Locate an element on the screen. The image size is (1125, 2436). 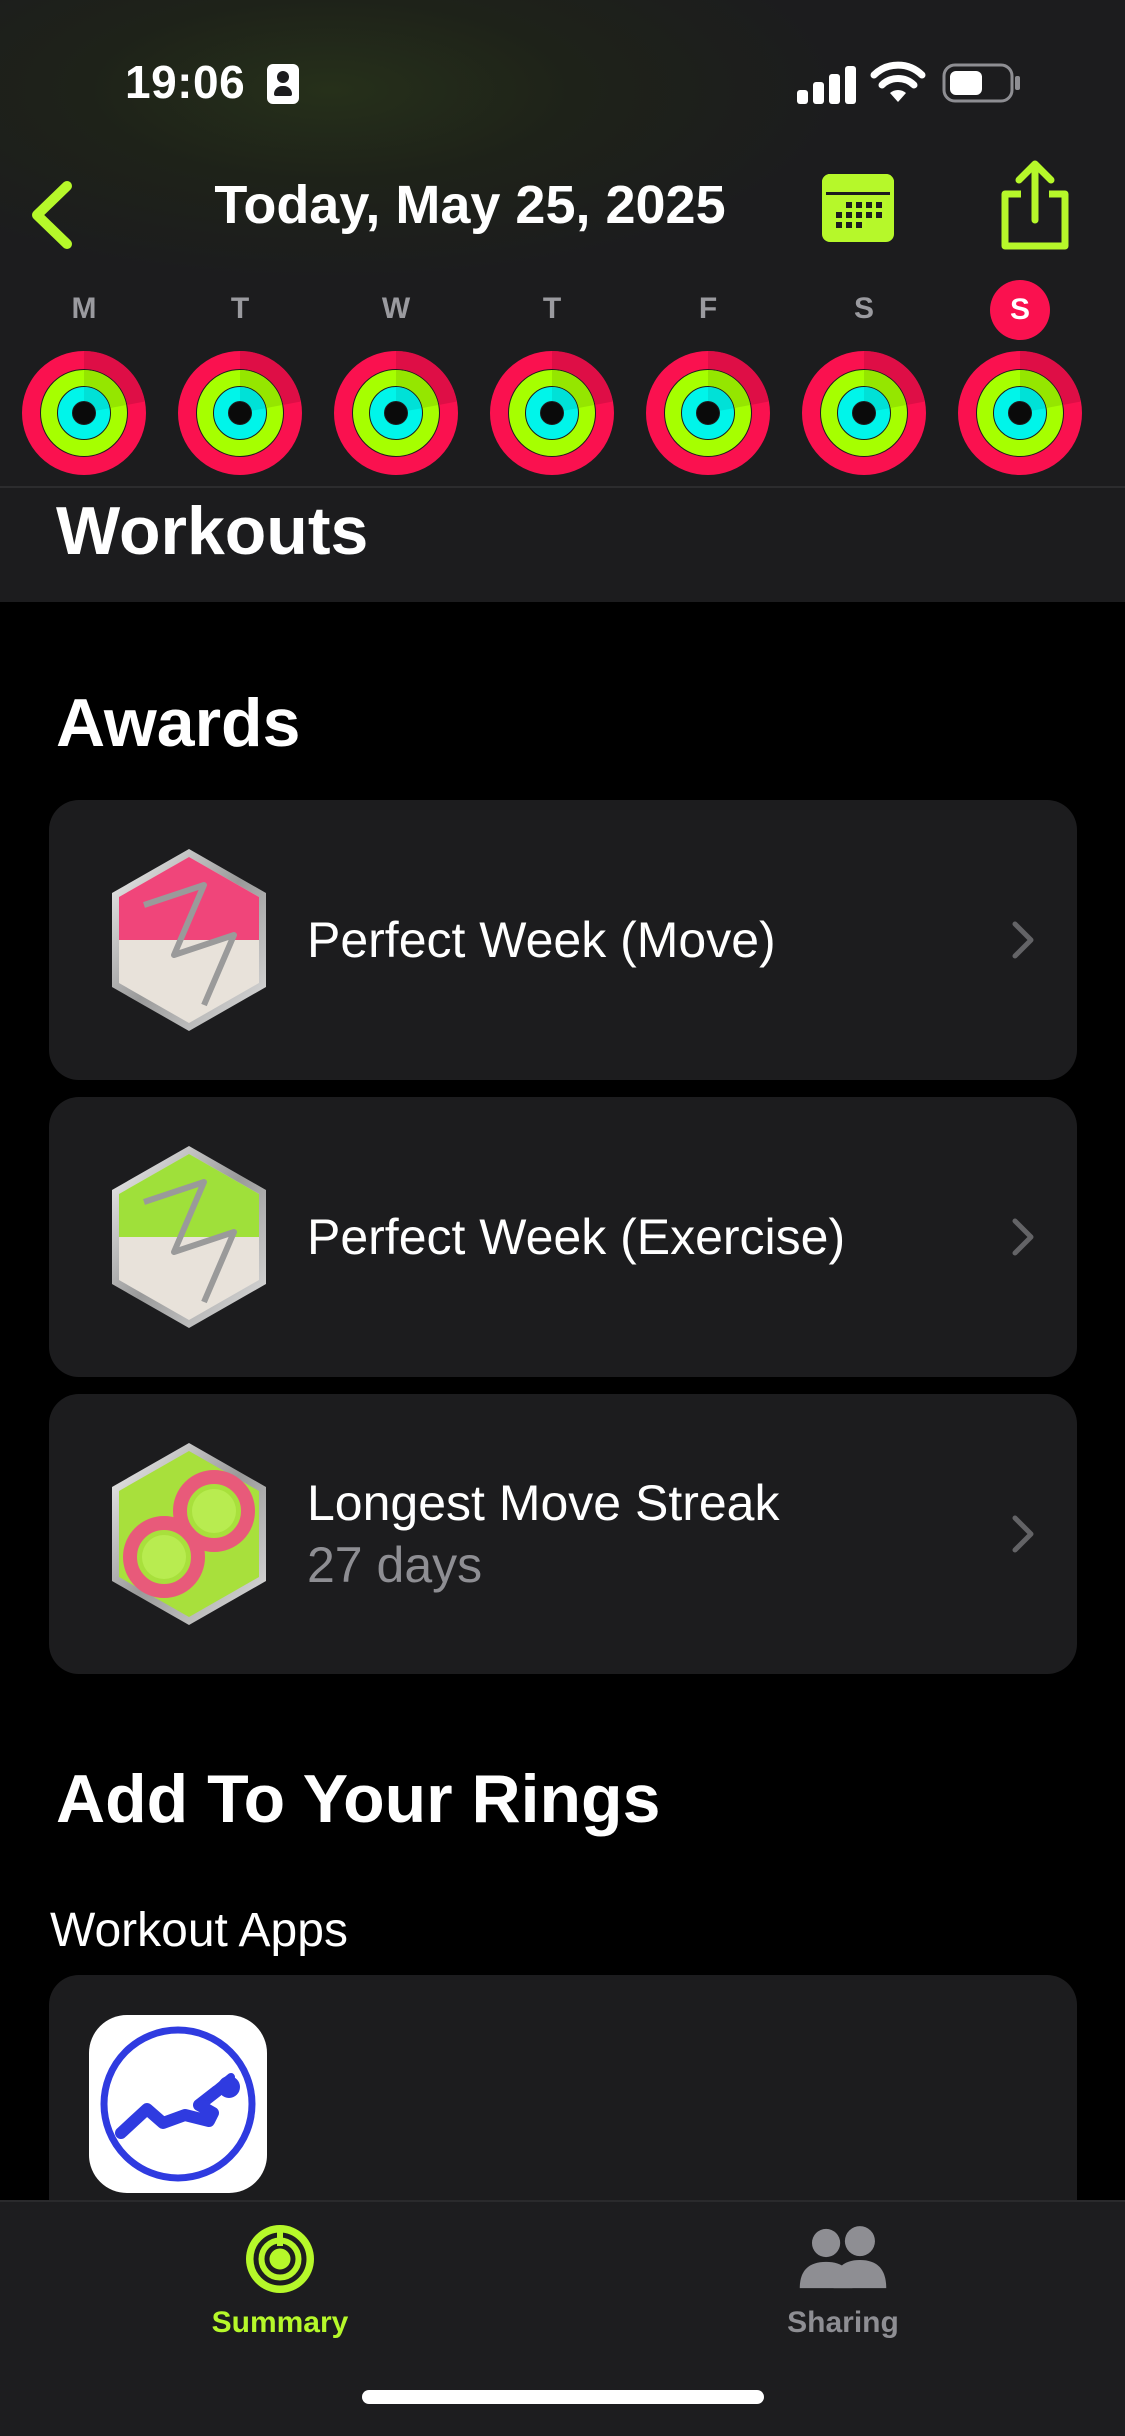
award-title: Perfect Week (Exercise) is located at coordinates (576, 1237).